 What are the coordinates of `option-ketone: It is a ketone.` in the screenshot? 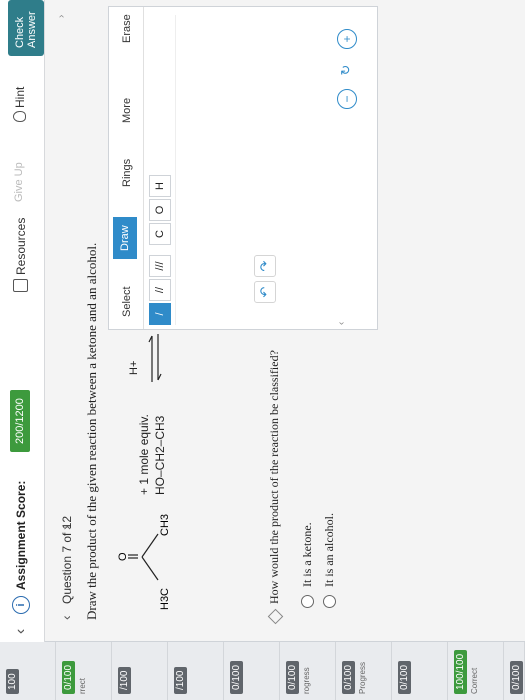 It's located at (307, 565).